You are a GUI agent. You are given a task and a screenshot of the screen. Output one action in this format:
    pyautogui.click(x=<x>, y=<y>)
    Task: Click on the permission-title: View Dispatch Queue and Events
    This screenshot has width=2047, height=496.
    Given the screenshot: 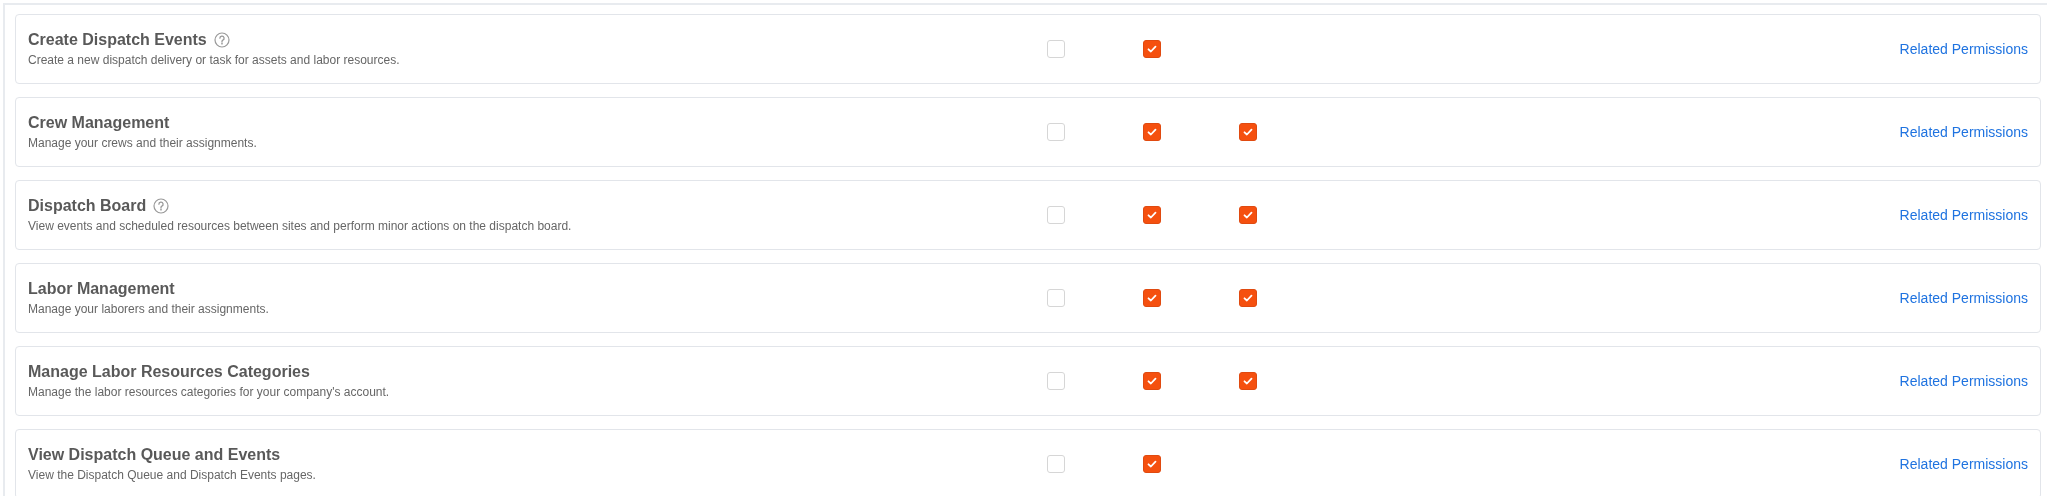 What is the action you would take?
    pyautogui.click(x=154, y=455)
    